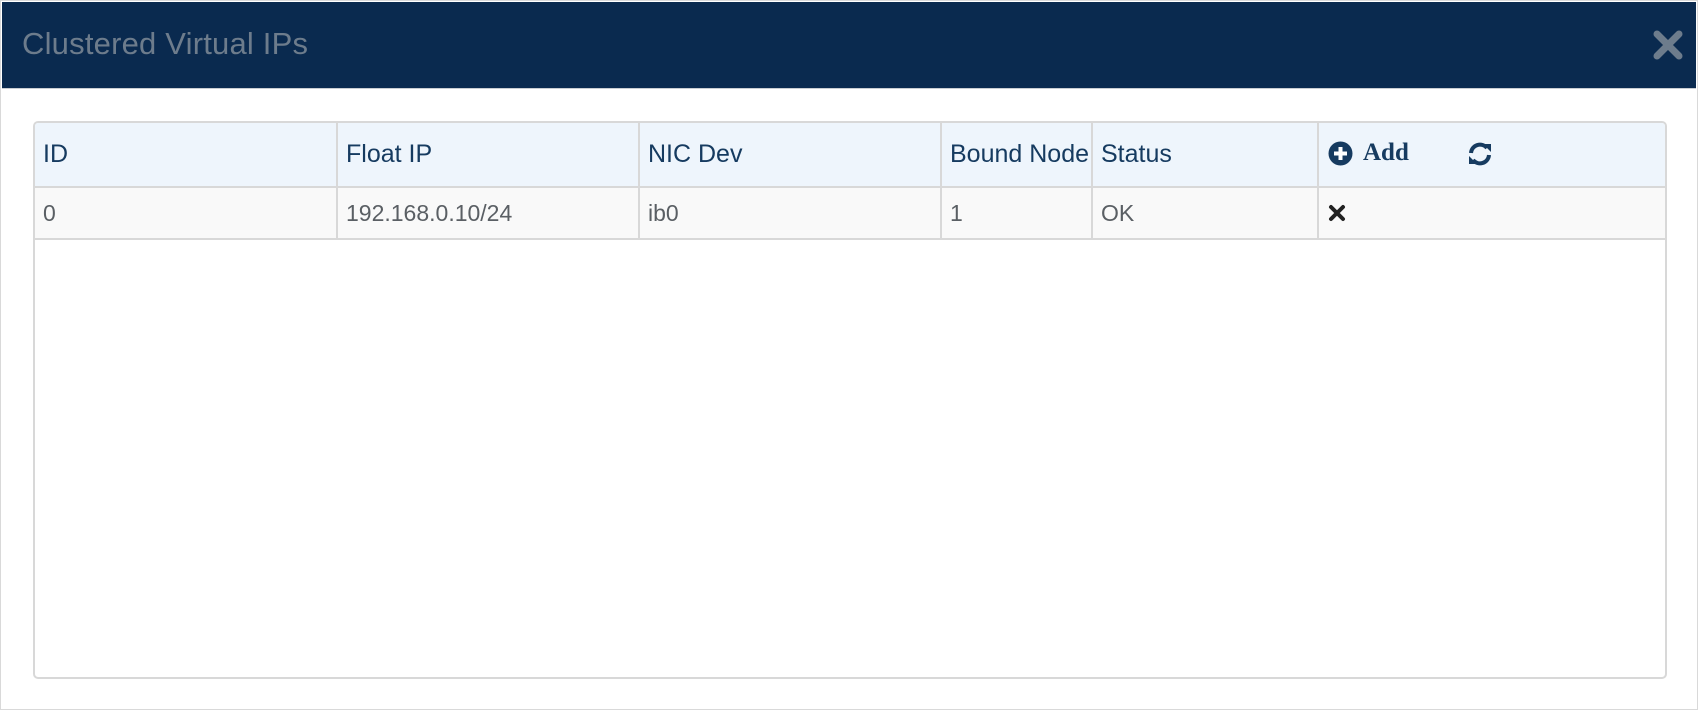 The height and width of the screenshot is (710, 1698). I want to click on refresh-icon, so click(1480, 154).